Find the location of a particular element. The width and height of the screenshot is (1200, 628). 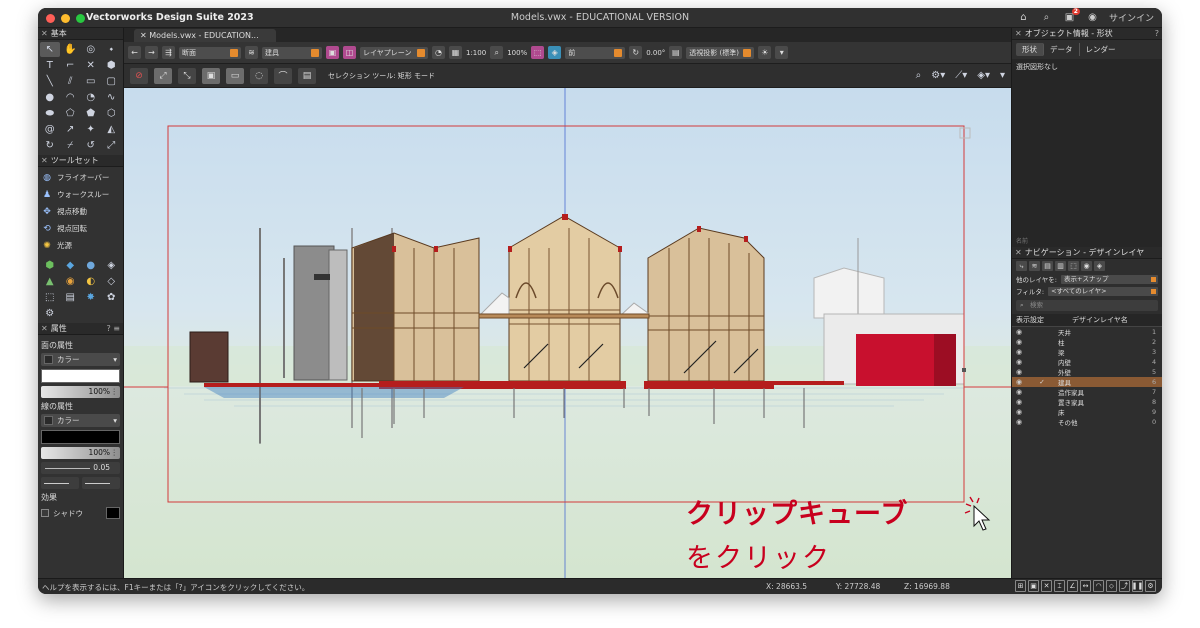

plane-icon: ◫ is located at coordinates (349, 52).